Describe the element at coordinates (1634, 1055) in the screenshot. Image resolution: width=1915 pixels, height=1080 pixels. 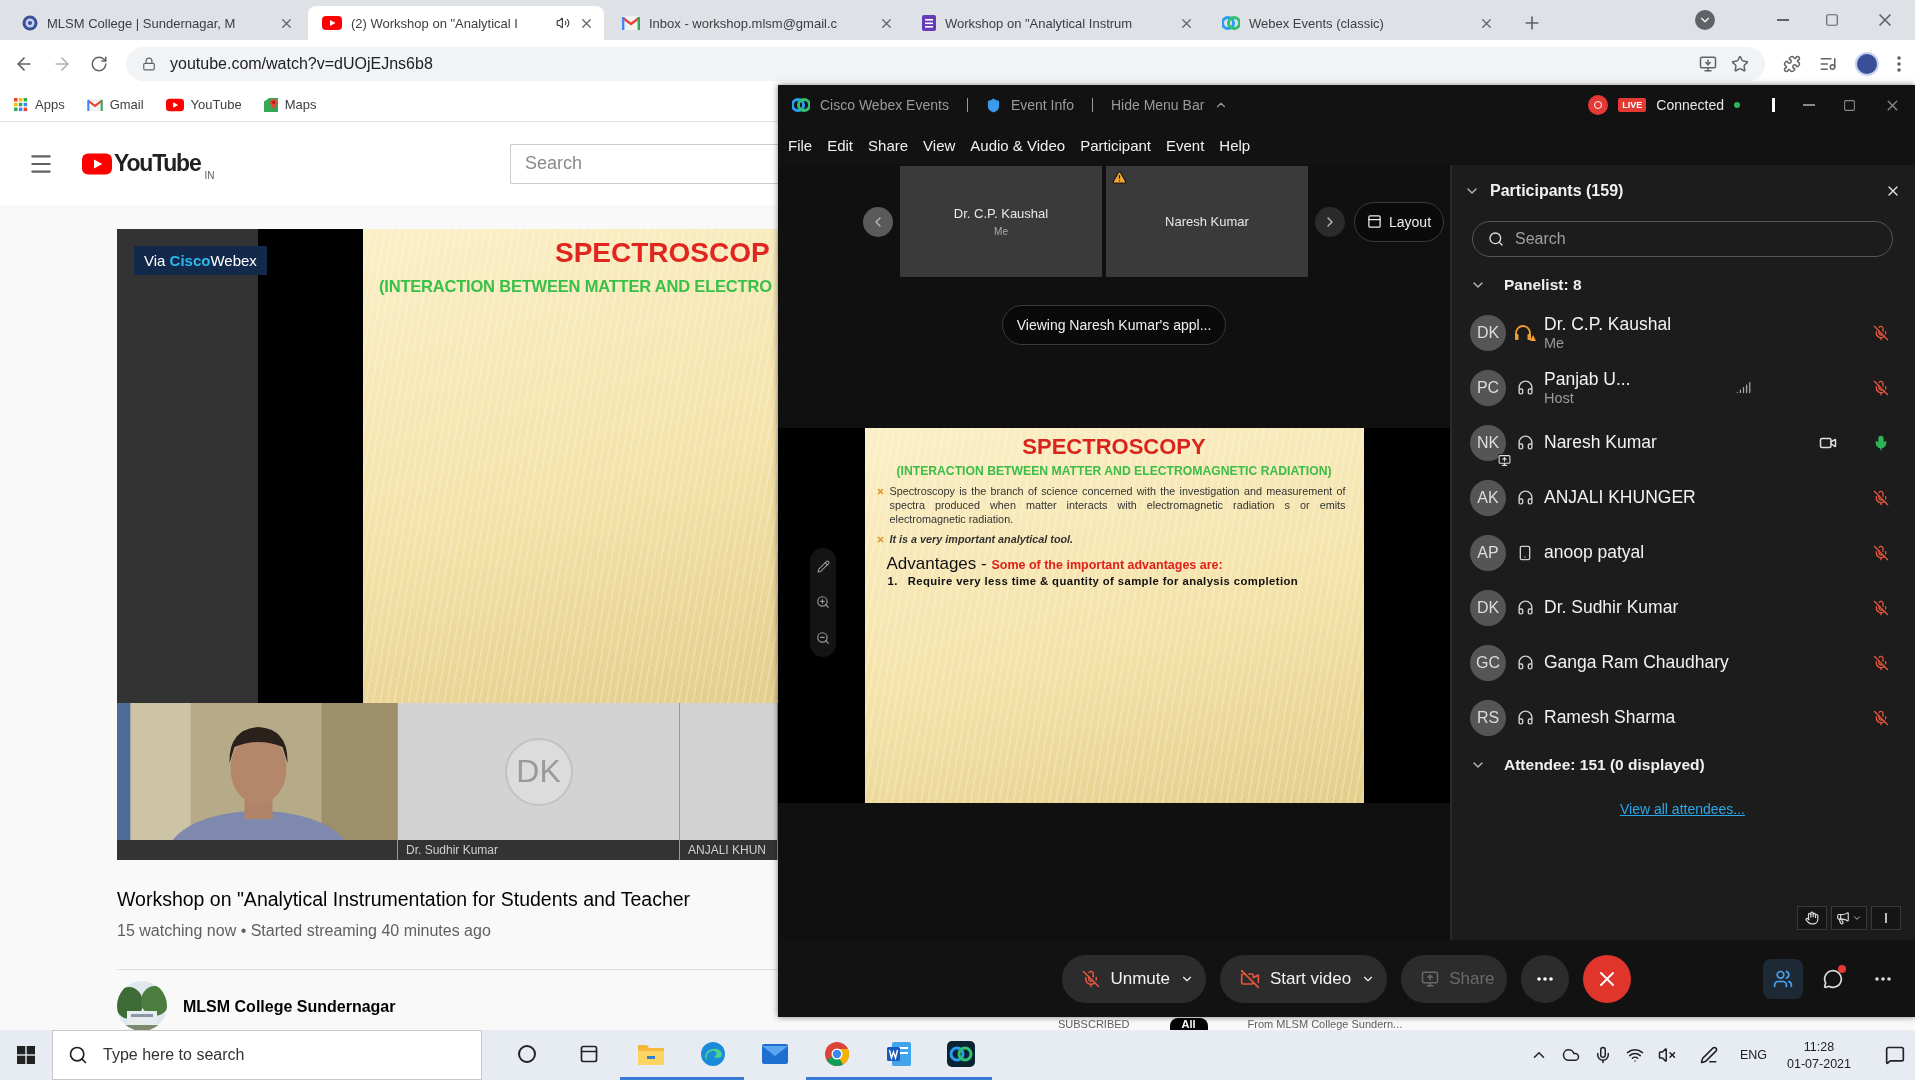
I see `wifi-icon` at that location.